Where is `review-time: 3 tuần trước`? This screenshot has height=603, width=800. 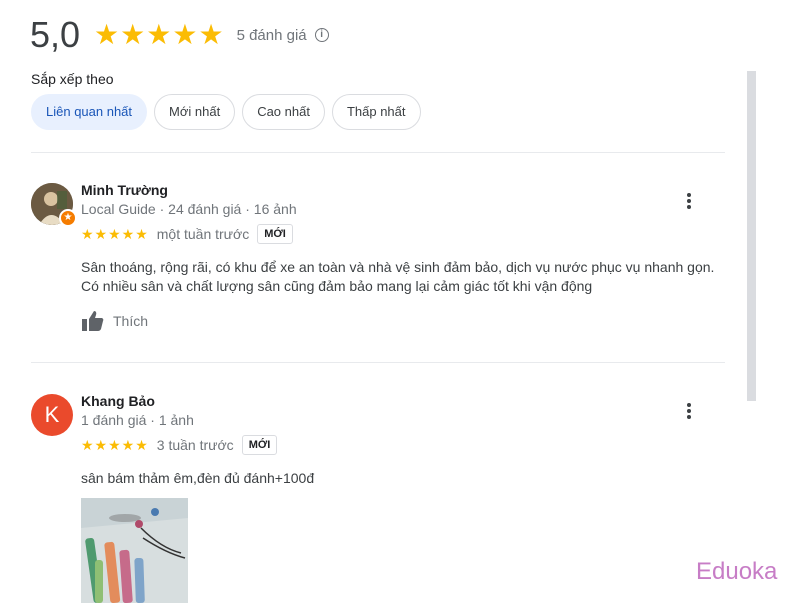
review-time: 3 tuần trước is located at coordinates (195, 445).